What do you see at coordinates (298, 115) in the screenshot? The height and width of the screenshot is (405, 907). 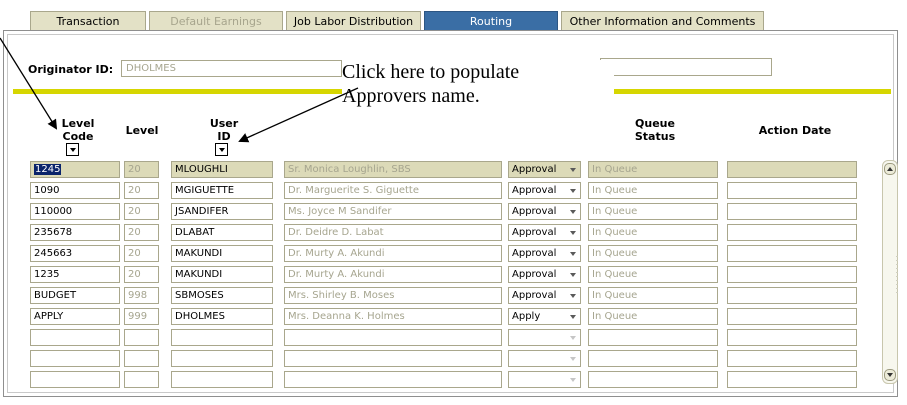 I see `arrow-to-user-id` at bounding box center [298, 115].